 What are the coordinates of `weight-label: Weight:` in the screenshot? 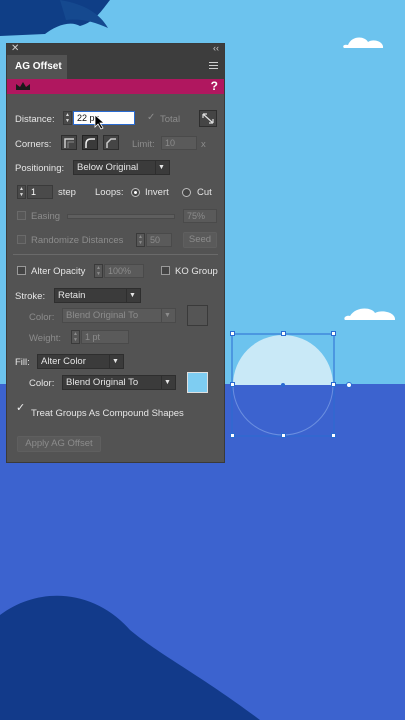 It's located at (45, 338).